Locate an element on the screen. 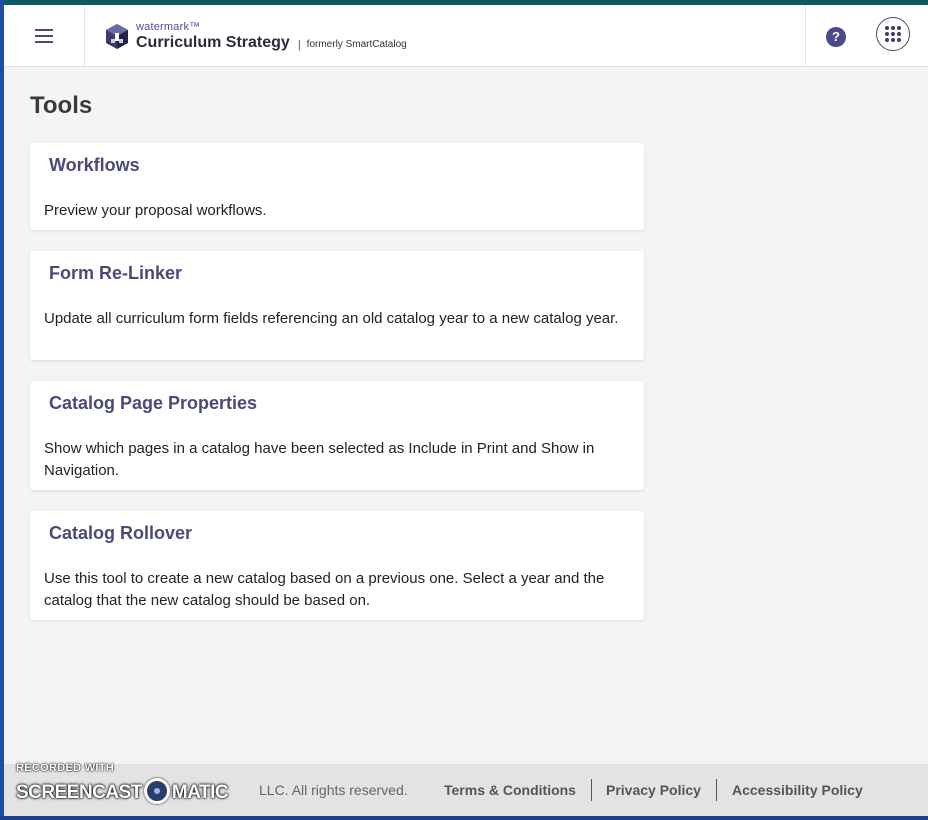 This screenshot has width=928, height=820. tool-title-form-relinker: Form Re-Linker is located at coordinates (115, 273).